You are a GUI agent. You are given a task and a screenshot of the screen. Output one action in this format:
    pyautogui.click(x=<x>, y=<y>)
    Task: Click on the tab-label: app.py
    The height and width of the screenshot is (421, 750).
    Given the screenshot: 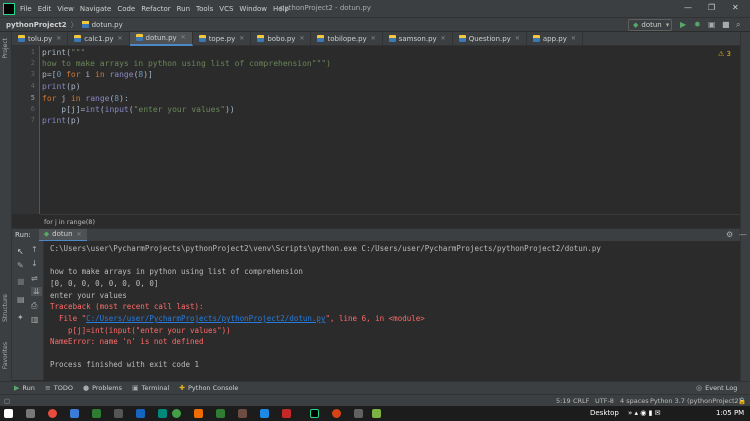 What is the action you would take?
    pyautogui.click(x=554, y=38)
    